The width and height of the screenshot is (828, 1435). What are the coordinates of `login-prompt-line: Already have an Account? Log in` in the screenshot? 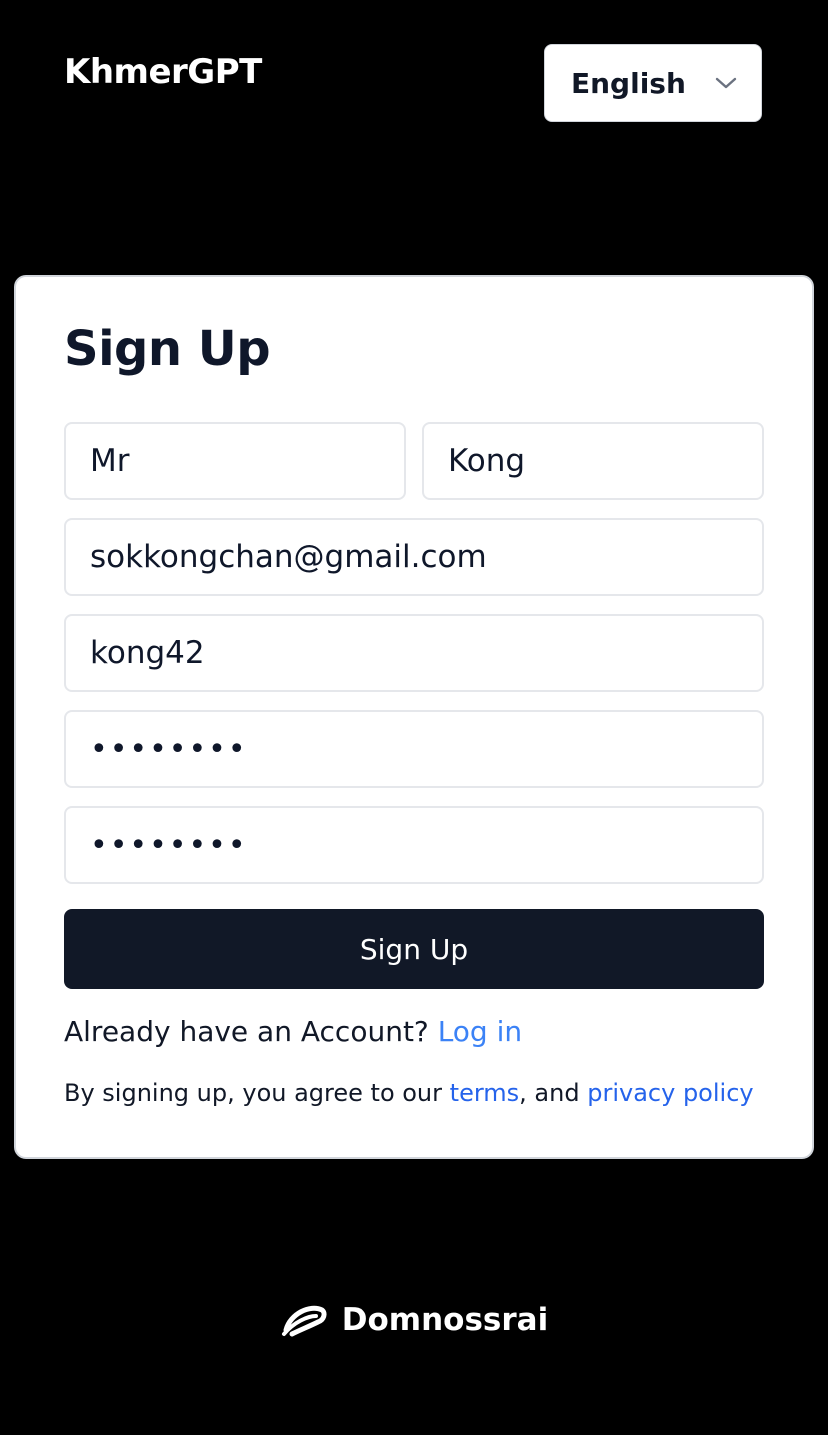 It's located at (293, 1031).